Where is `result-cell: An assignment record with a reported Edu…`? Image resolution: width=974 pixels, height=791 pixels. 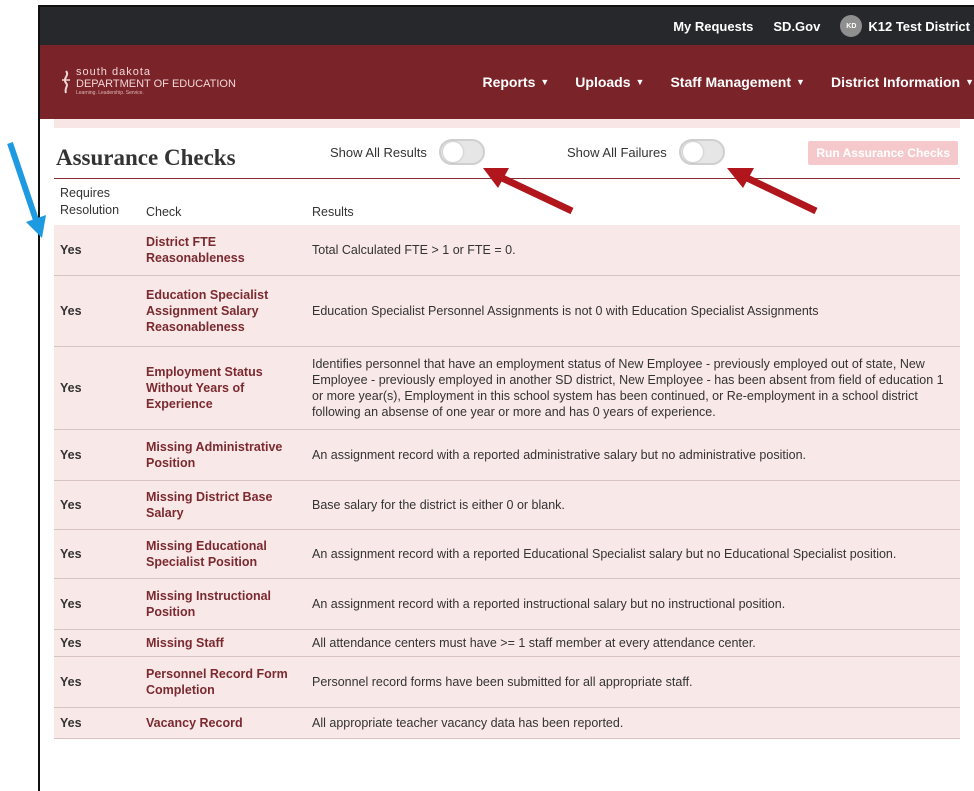
result-cell: An assignment record with a reported Edu… is located at coordinates (604, 554).